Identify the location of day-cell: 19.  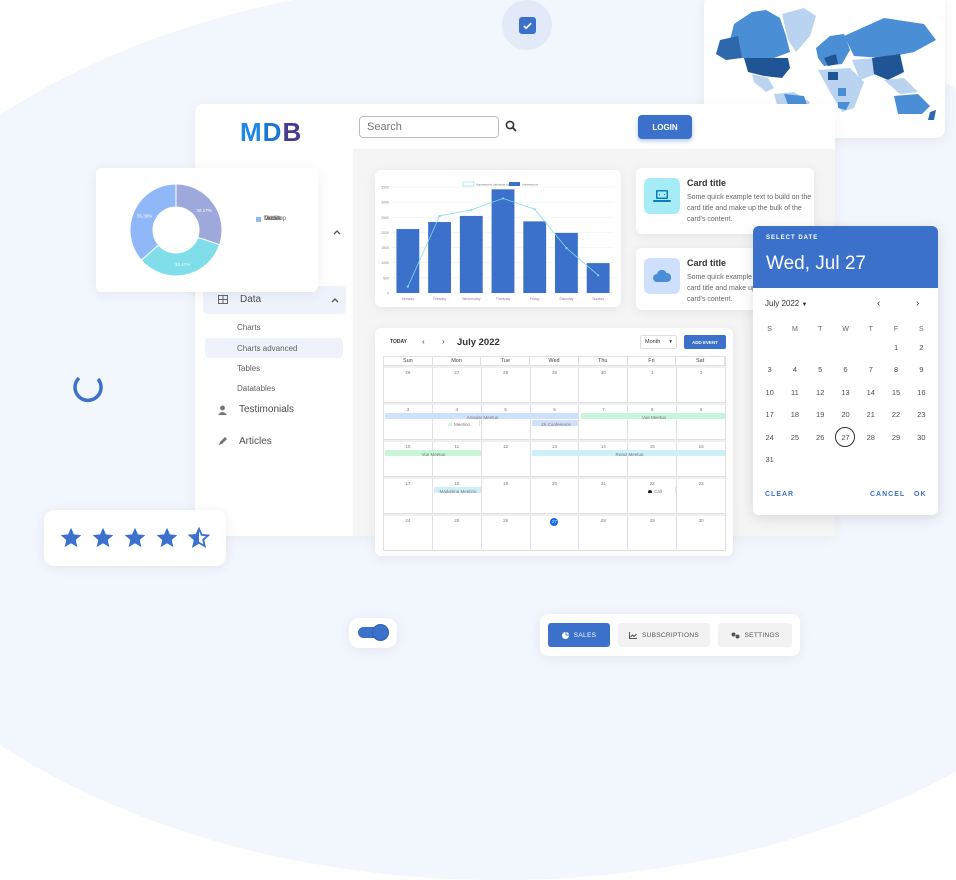
(820, 415).